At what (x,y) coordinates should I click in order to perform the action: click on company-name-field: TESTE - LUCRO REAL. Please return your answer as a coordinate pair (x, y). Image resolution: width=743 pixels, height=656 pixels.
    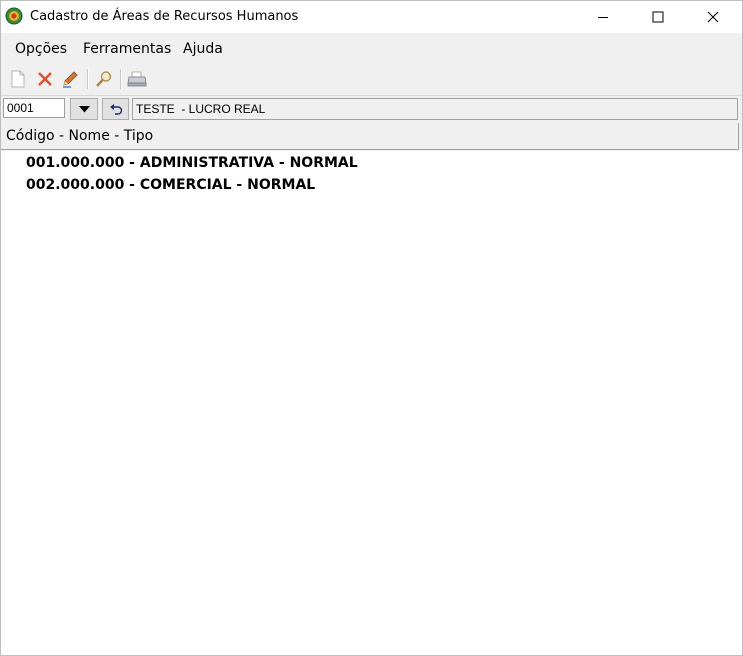
    Looking at the image, I should click on (435, 109).